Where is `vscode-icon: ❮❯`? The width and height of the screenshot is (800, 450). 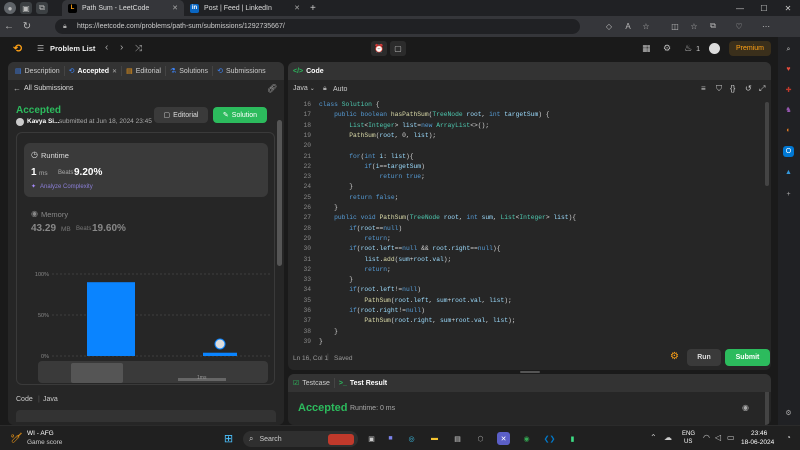 vscode-icon: ❮❯ is located at coordinates (549, 438).